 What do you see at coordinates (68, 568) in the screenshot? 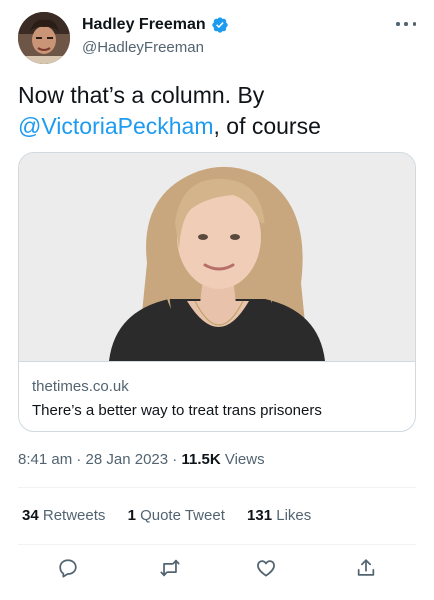
I see `reply-icon` at bounding box center [68, 568].